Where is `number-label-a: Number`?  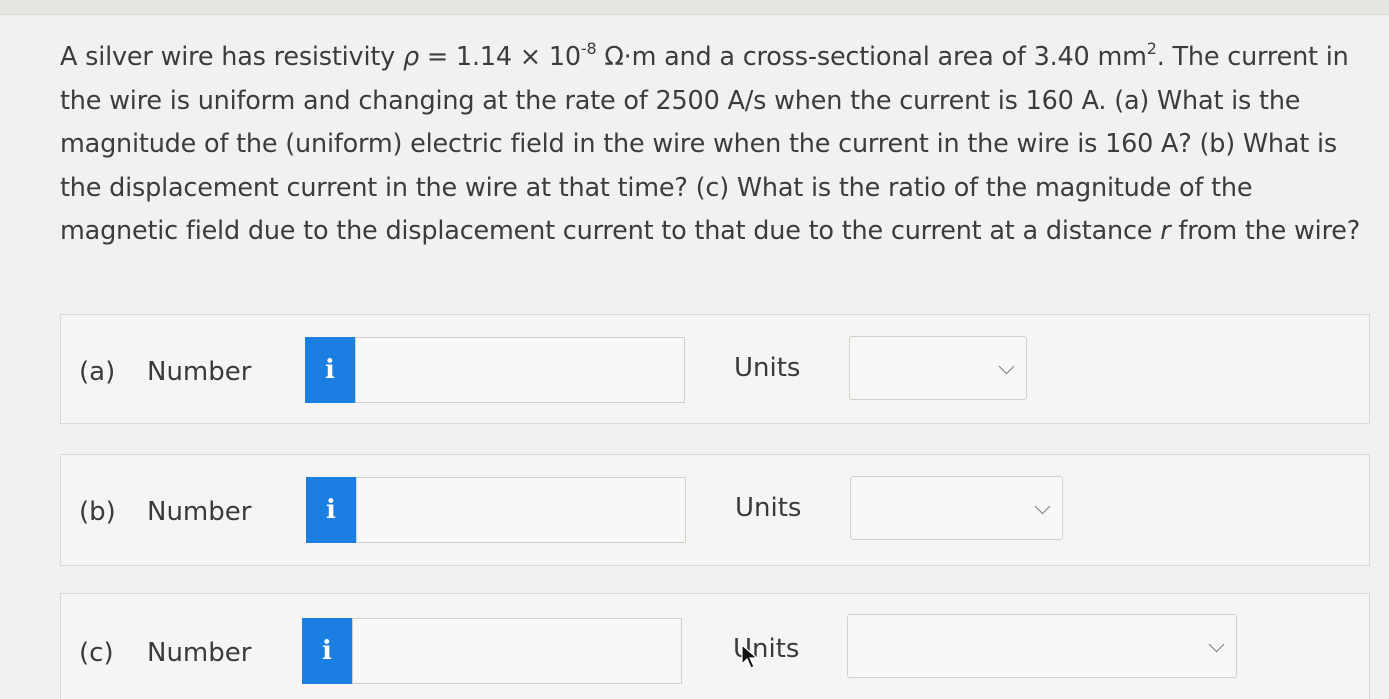
number-label-a: Number is located at coordinates (199, 372).